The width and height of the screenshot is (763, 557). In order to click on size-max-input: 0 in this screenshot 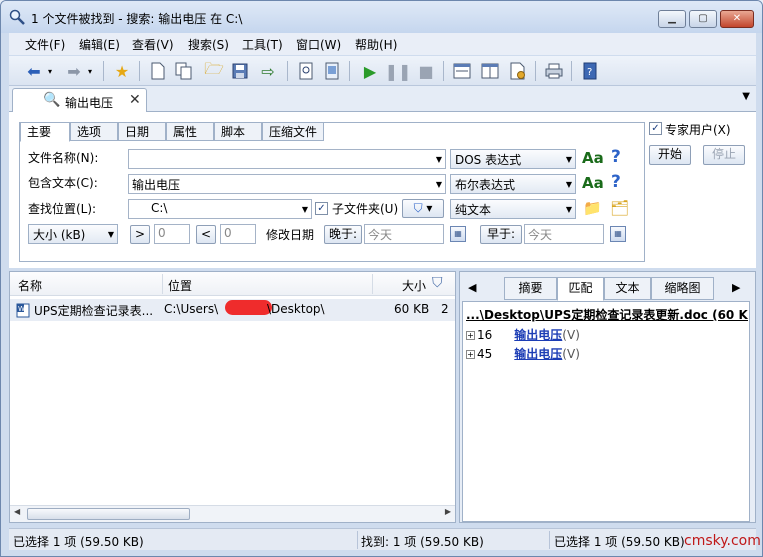, I will do `click(238, 234)`.